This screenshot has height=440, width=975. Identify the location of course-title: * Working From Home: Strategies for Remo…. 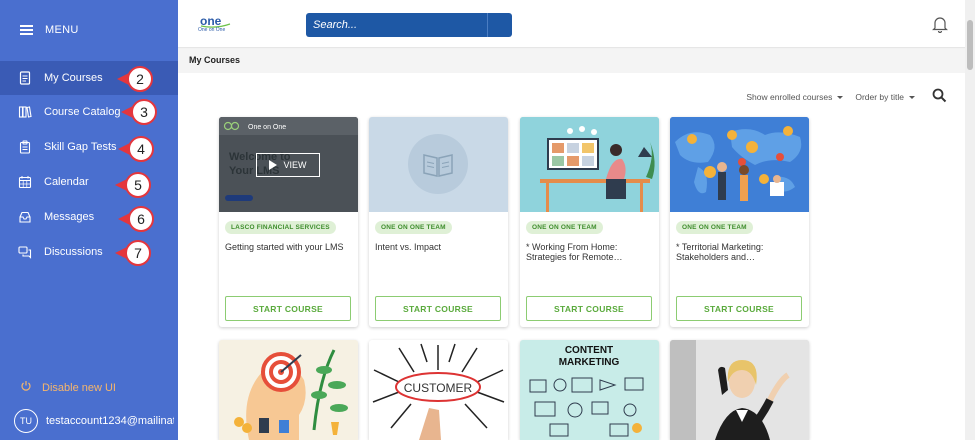
(589, 254).